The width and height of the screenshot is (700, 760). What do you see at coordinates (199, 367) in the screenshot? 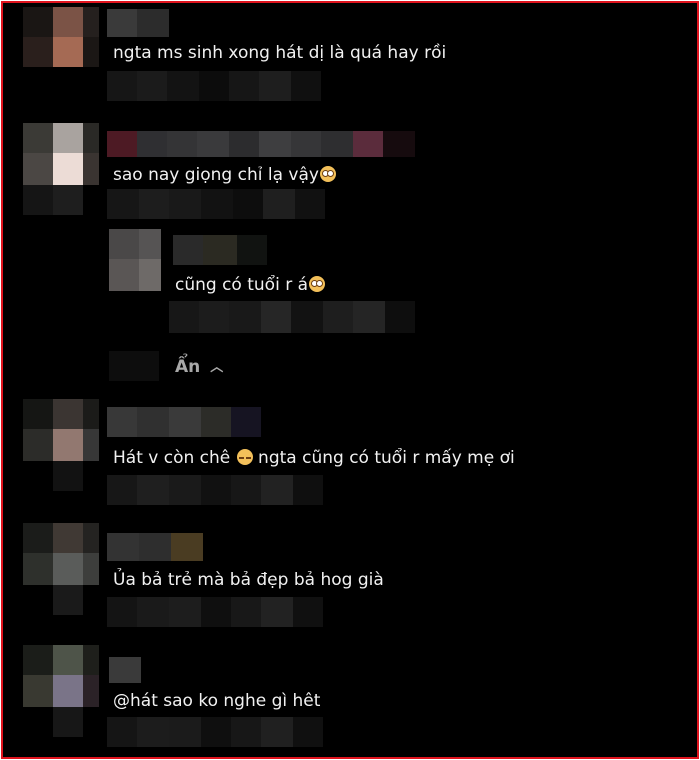
I see `hide-replies-button: Ẩn ︿` at bounding box center [199, 367].